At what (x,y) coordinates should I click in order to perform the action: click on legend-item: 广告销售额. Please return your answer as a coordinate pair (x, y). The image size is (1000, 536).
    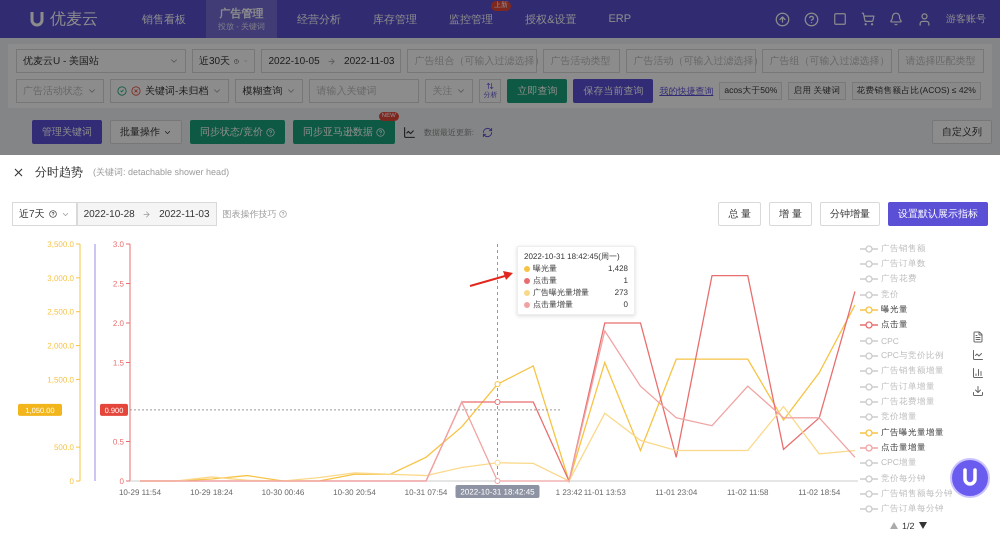
    Looking at the image, I should click on (915, 248).